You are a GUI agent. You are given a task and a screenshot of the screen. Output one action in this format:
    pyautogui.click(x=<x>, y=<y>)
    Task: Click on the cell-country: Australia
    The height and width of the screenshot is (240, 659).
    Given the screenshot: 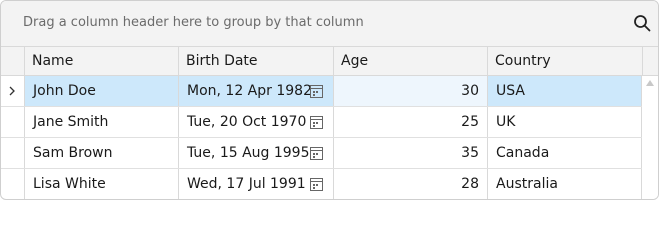 What is the action you would take?
    pyautogui.click(x=565, y=184)
    